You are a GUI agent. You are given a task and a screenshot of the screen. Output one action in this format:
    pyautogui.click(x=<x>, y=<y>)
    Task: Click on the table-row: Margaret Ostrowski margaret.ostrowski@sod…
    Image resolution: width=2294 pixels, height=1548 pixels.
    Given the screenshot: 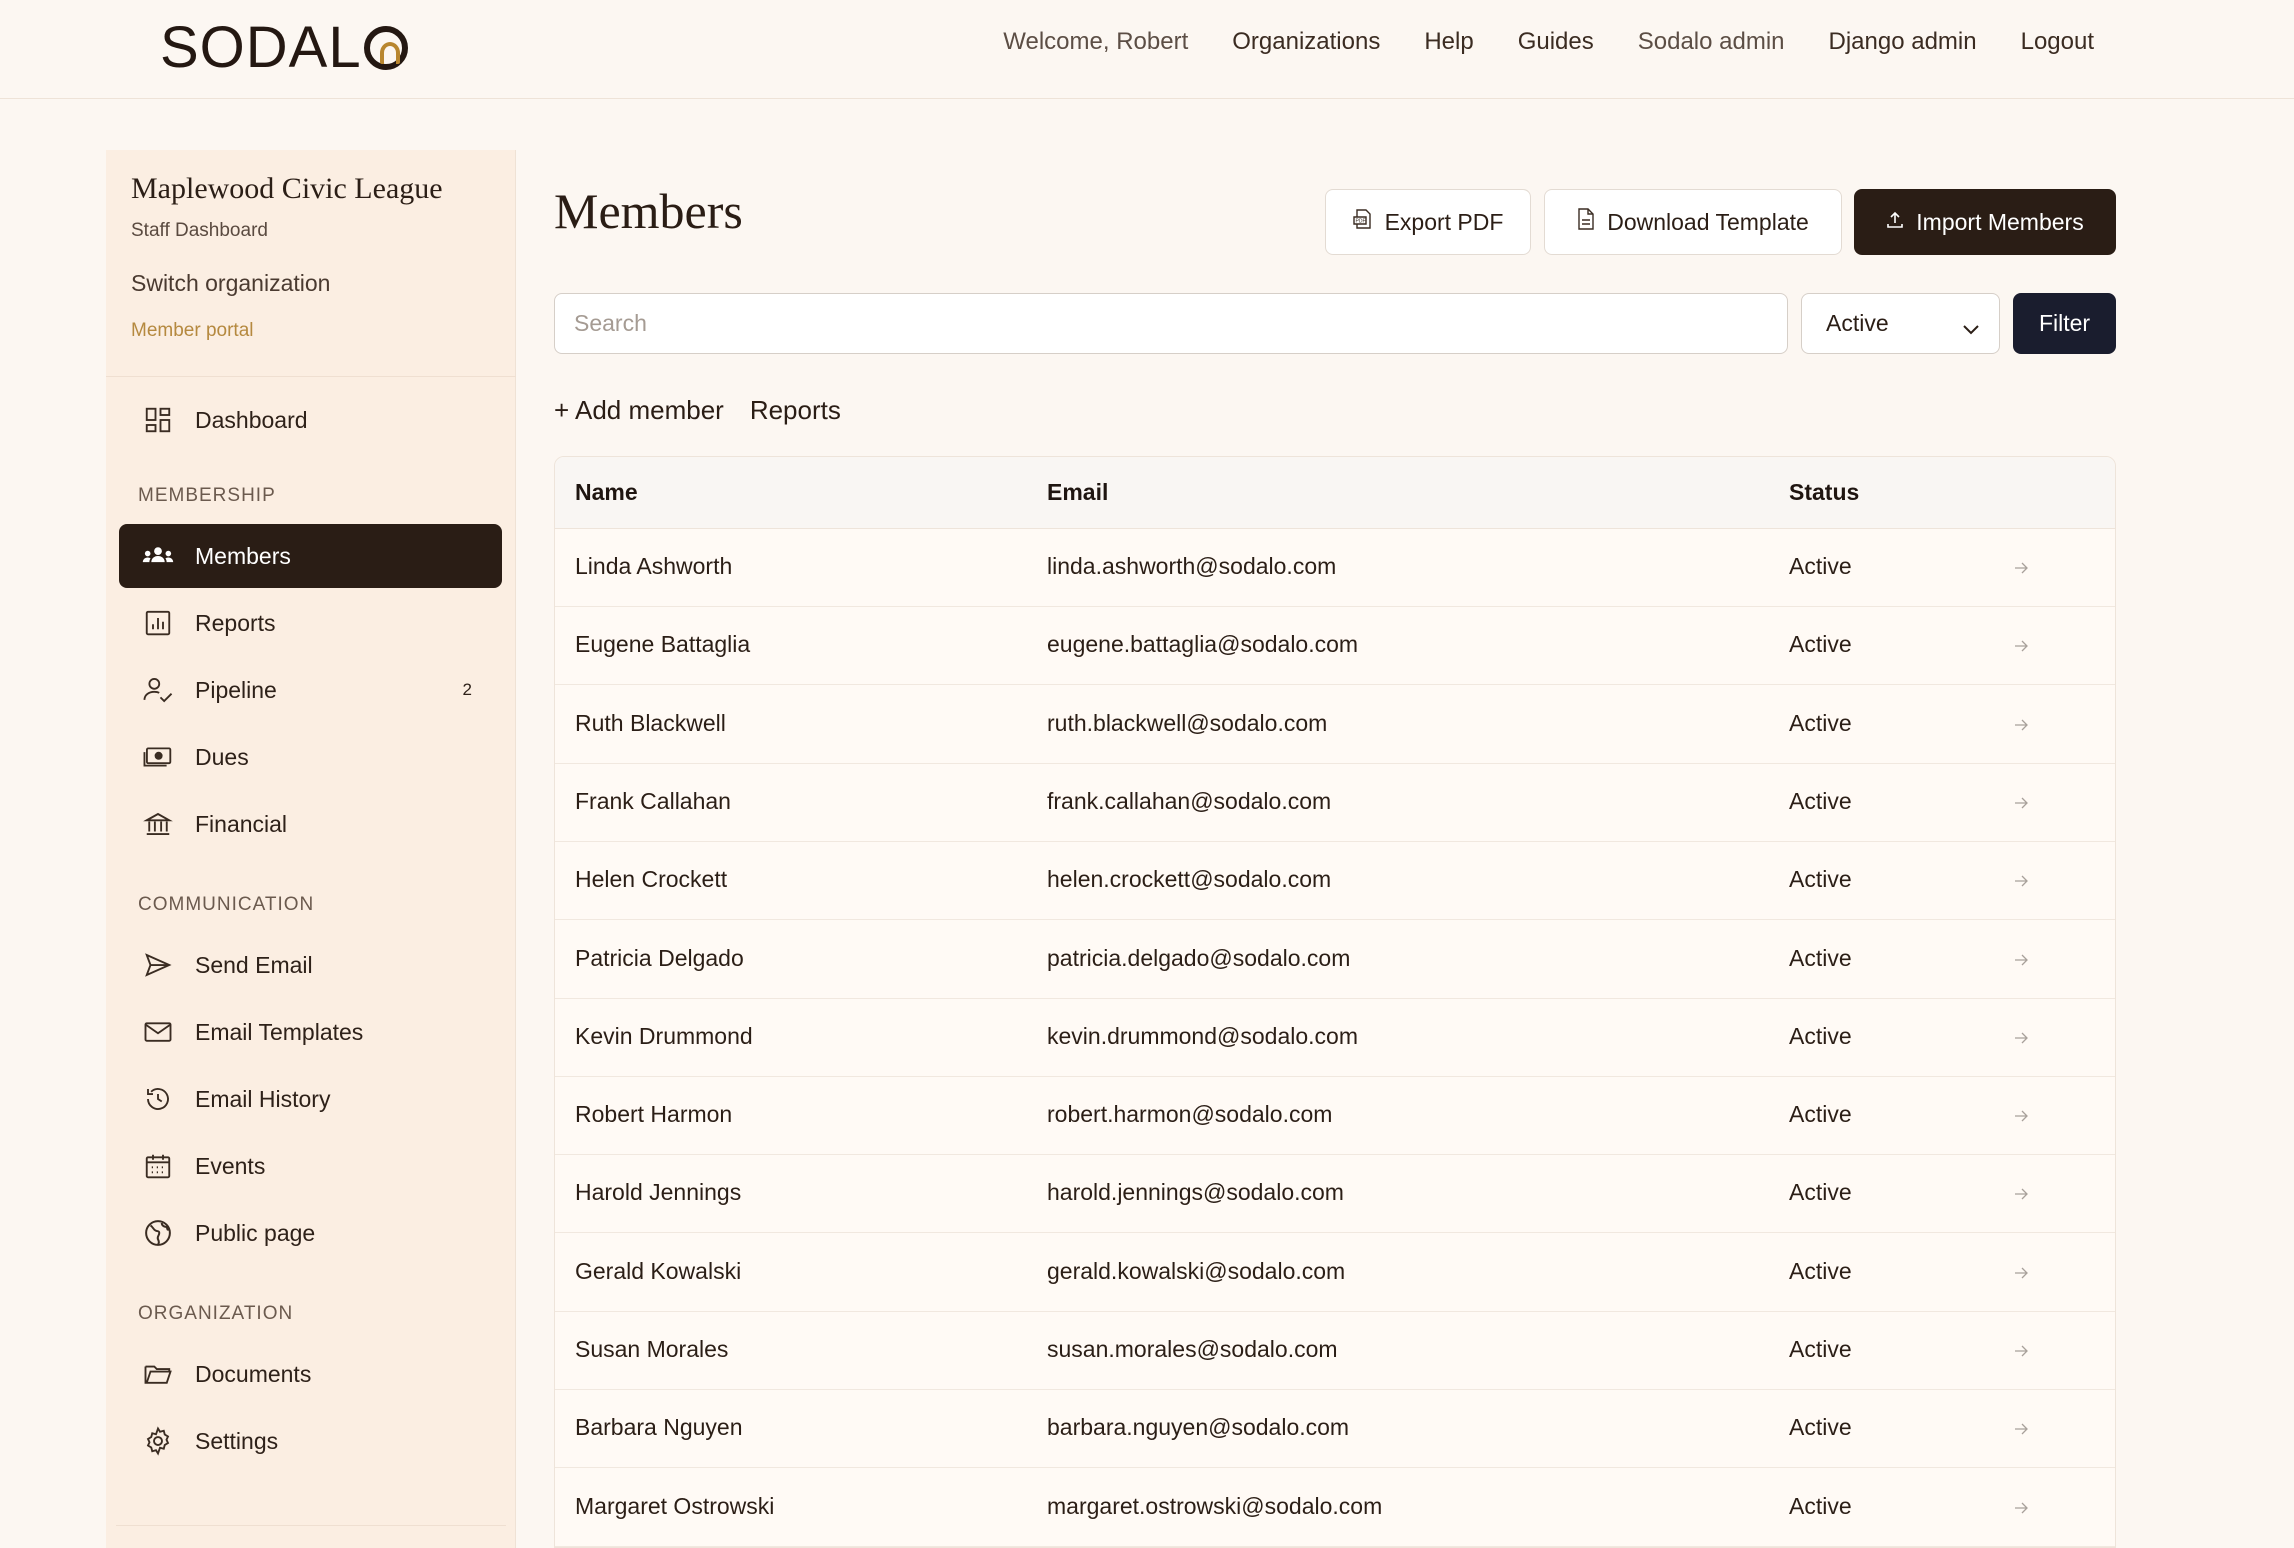 What is the action you would take?
    pyautogui.click(x=1335, y=1508)
    